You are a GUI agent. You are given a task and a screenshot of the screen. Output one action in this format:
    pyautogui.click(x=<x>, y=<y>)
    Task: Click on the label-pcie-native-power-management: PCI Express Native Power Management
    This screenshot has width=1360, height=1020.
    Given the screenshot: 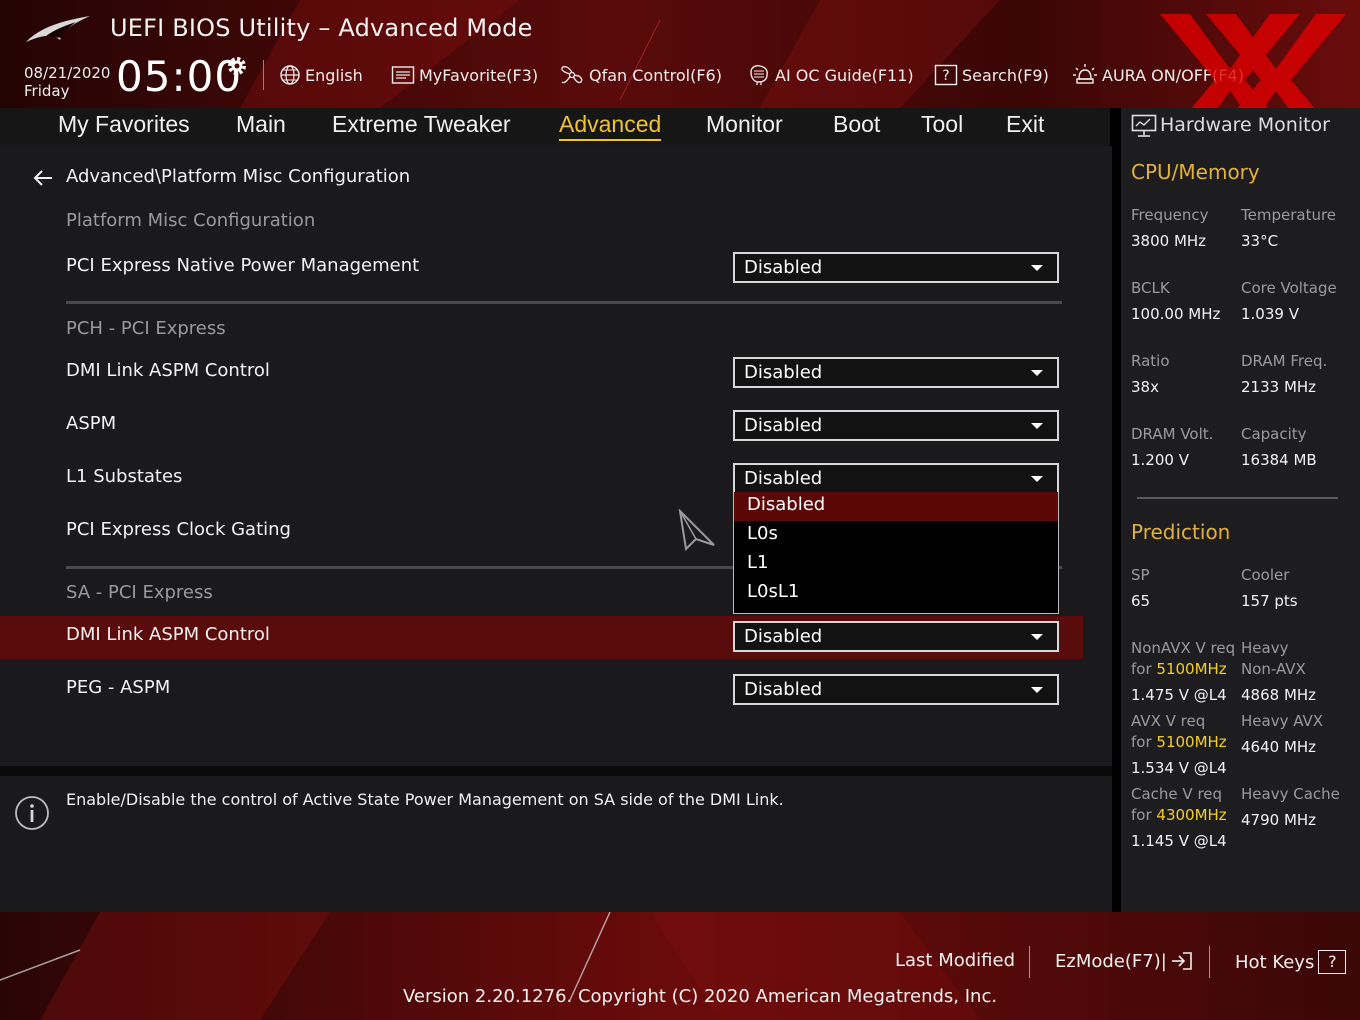 What is the action you would take?
    pyautogui.click(x=243, y=265)
    